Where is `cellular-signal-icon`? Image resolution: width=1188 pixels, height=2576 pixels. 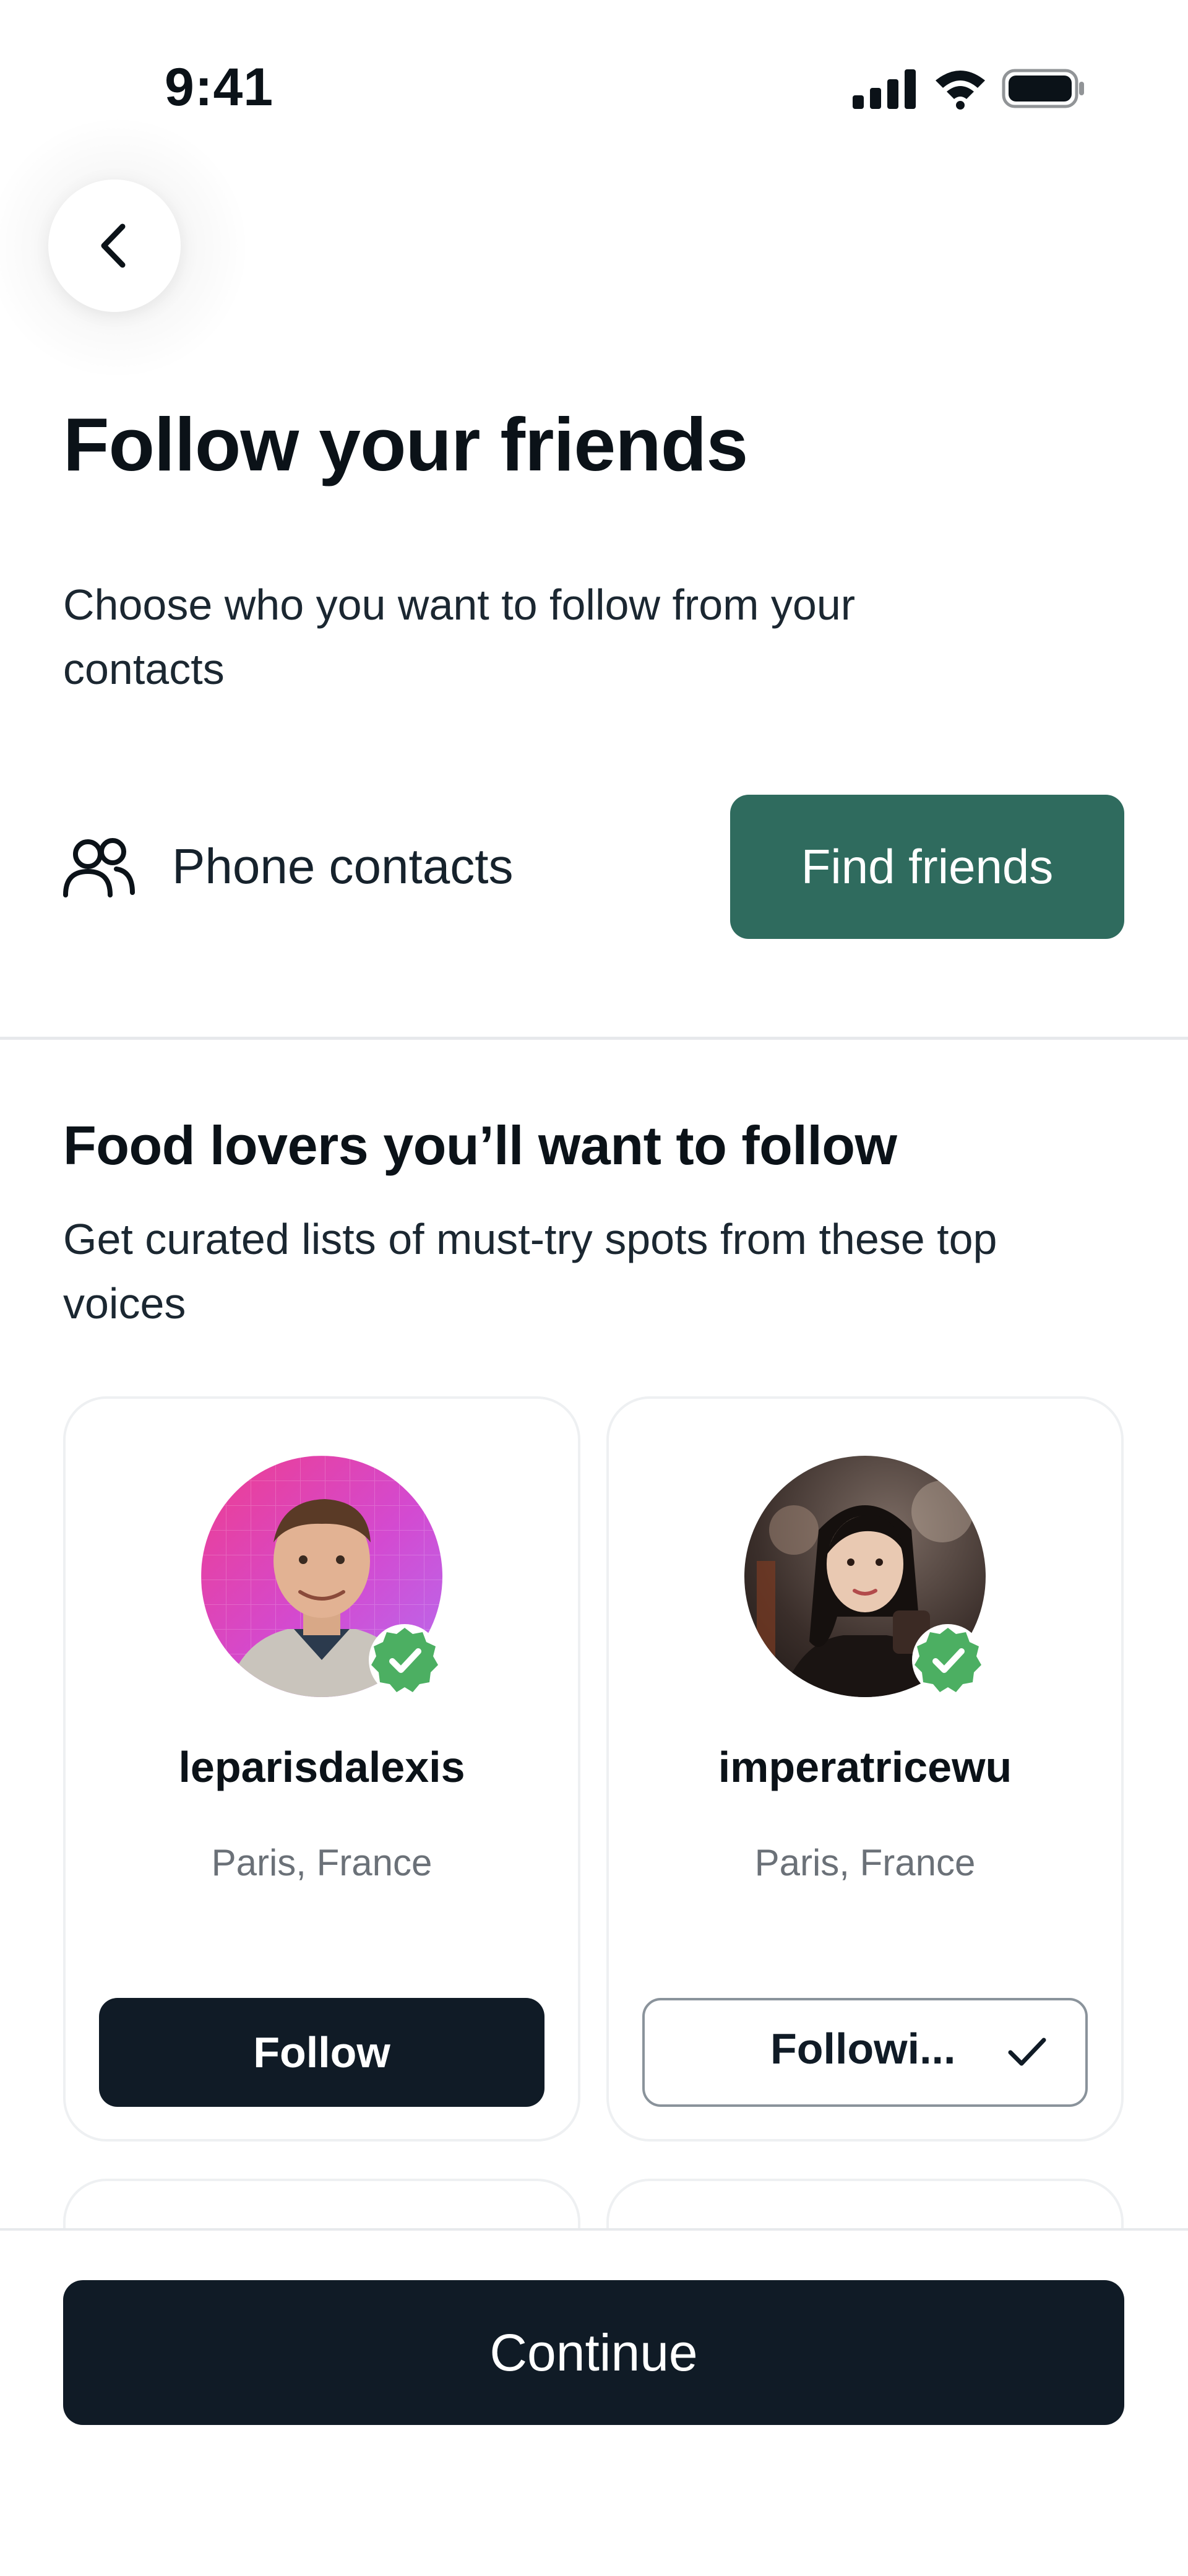
cellular-signal-icon is located at coordinates (884, 89).